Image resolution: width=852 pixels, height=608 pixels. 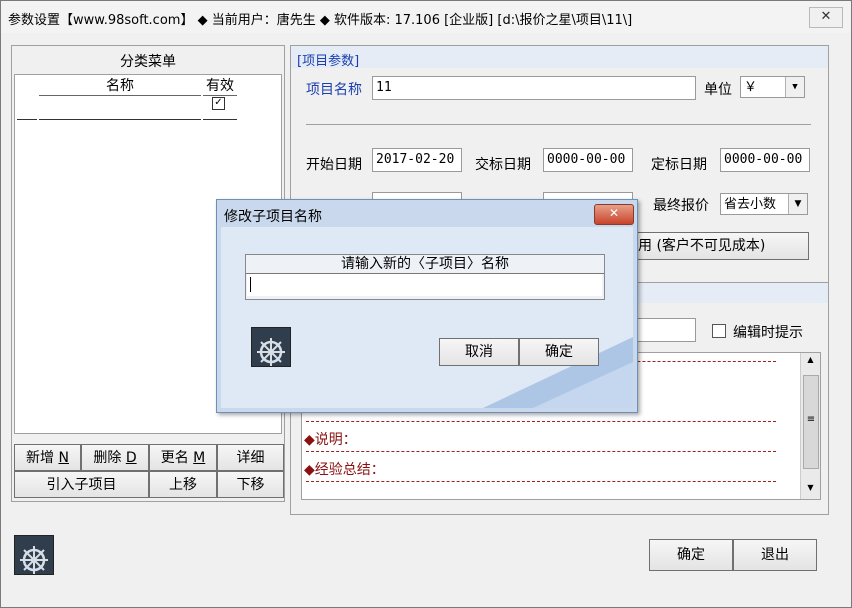 What do you see at coordinates (559, 57) in the screenshot?
I see `section-header-band` at bounding box center [559, 57].